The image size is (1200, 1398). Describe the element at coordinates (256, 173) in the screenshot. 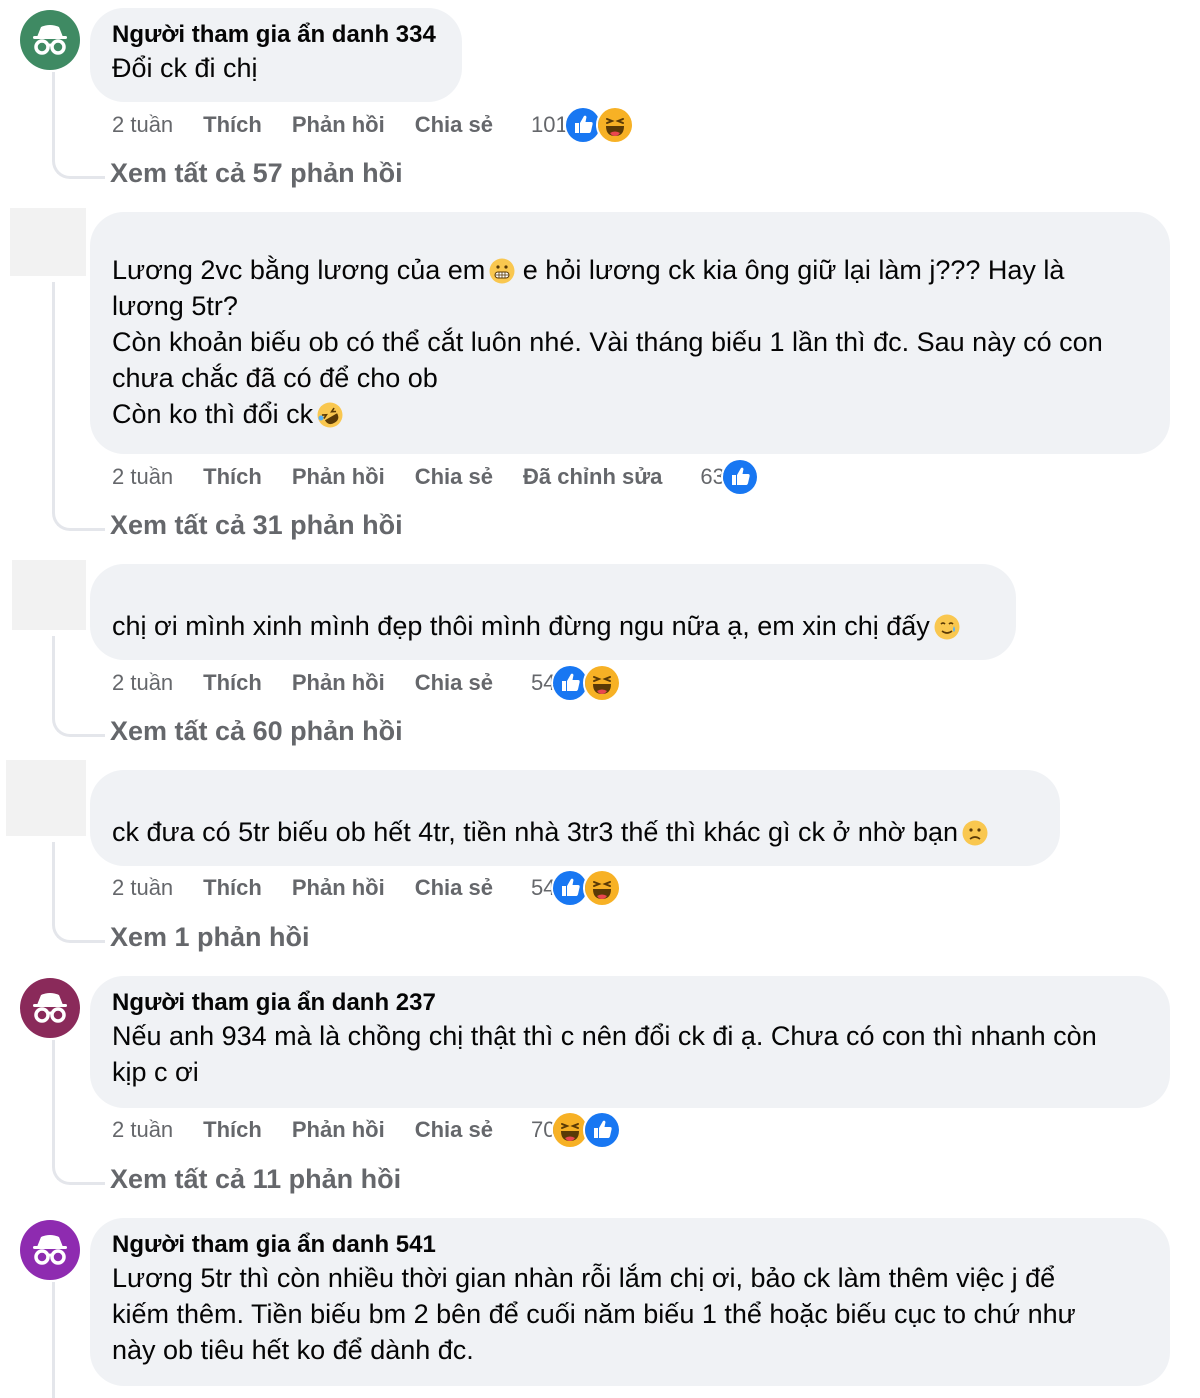

I see `view-replies-link: Xem tất cả 57 phản hồi` at that location.